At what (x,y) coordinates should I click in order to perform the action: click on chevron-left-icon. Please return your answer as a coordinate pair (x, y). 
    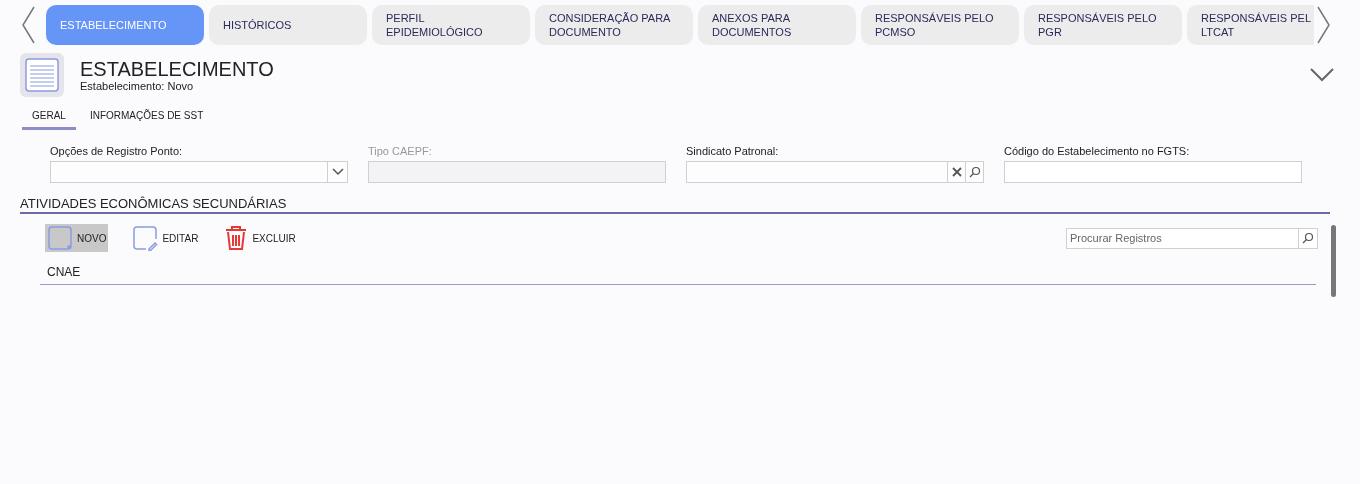
    Looking at the image, I should click on (28, 25).